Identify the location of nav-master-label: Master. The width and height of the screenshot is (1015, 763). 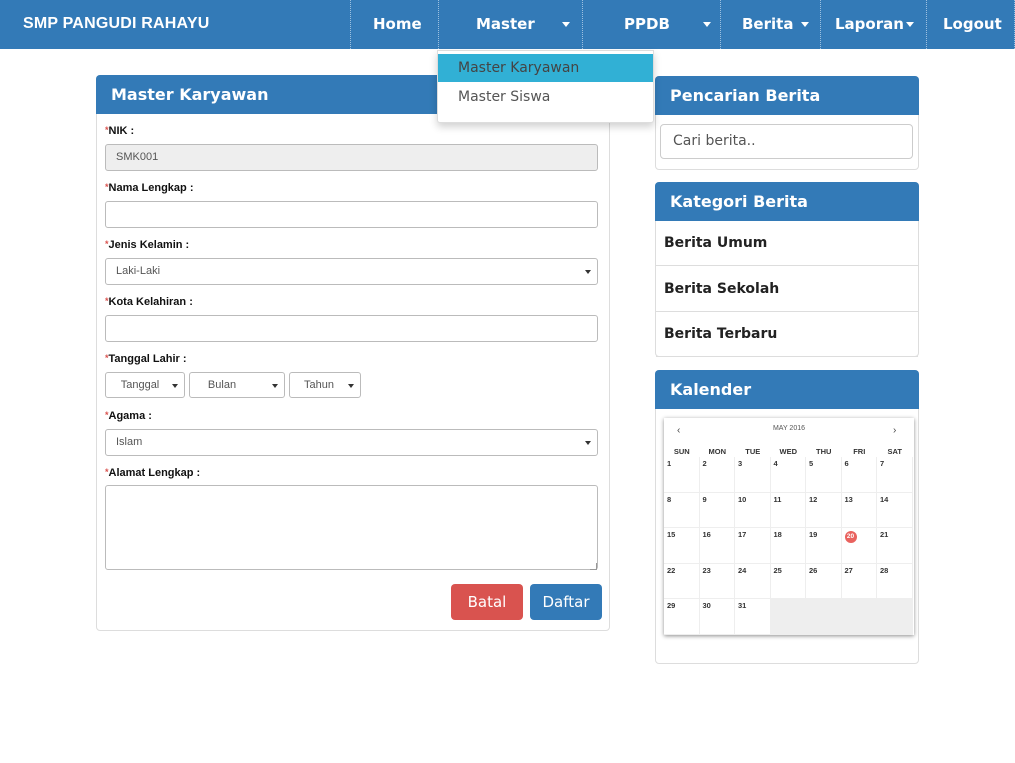
(505, 24).